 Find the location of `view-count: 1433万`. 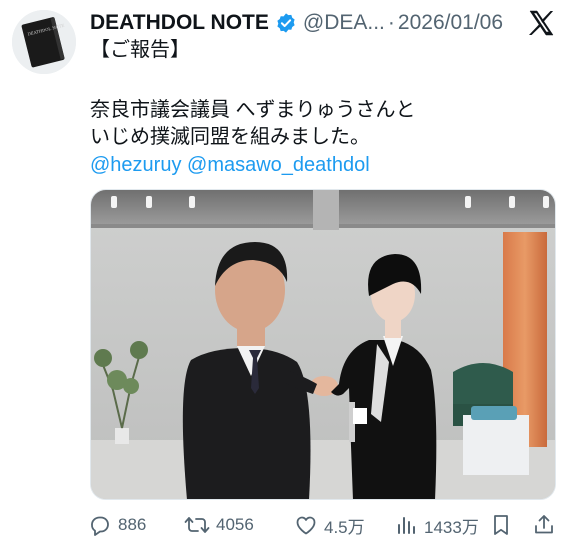

view-count: 1433万 is located at coordinates (451, 527).